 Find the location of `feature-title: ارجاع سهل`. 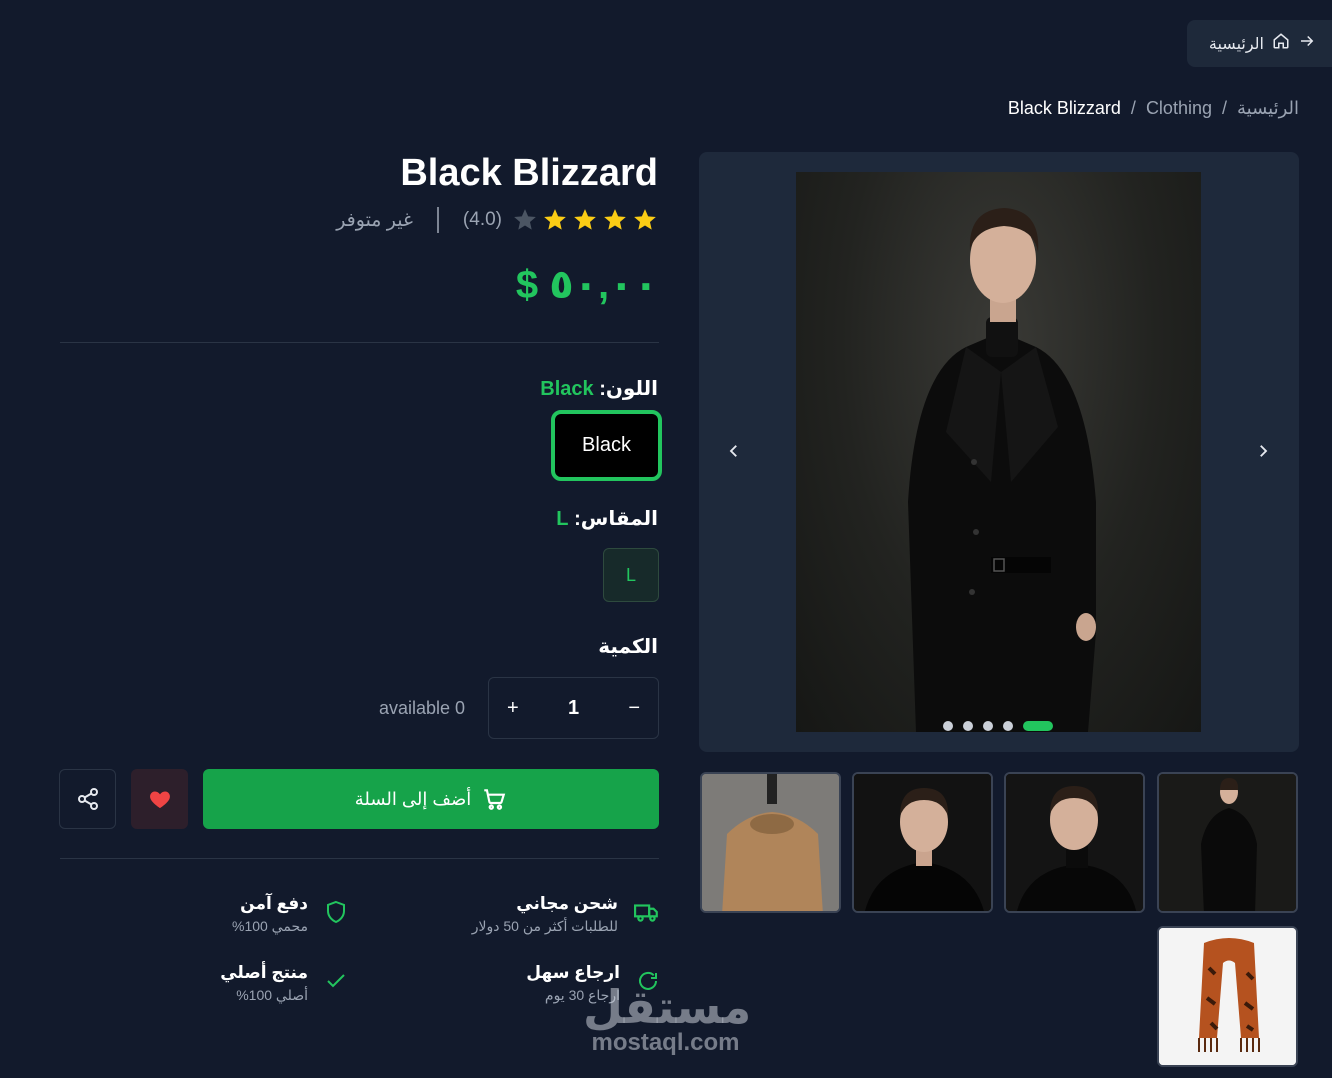

feature-title: ارجاع سهل is located at coordinates (573, 972).